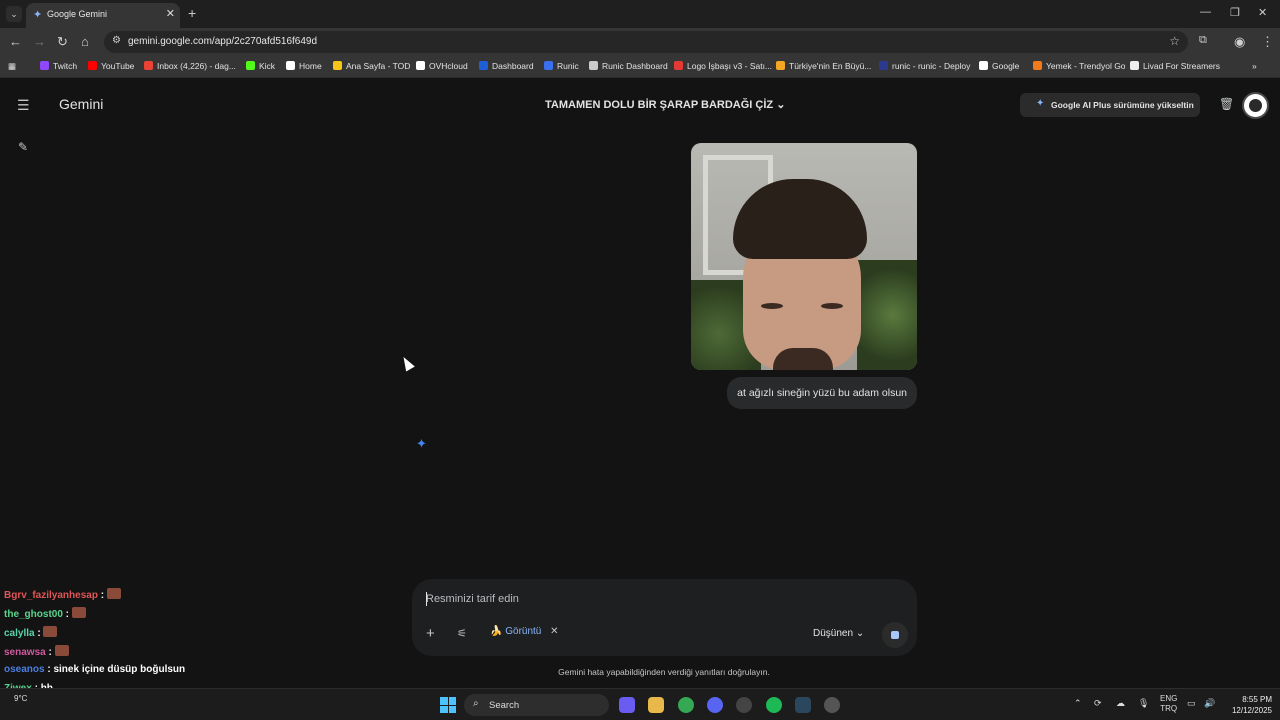 The image size is (1280, 720). Describe the element at coordinates (14, 14) in the screenshot. I see `tab-search-button: ⌄` at that location.